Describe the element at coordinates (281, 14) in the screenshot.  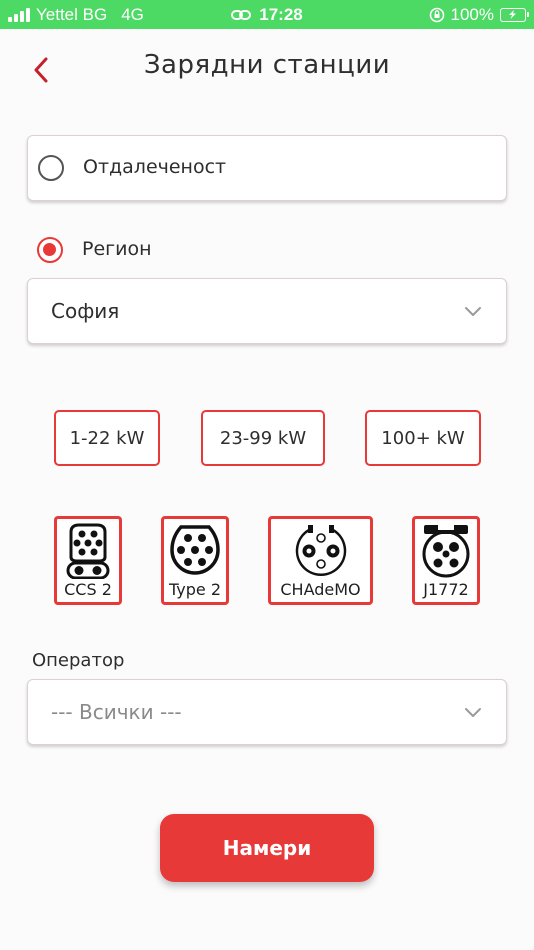
I see `clock: 17:28` at that location.